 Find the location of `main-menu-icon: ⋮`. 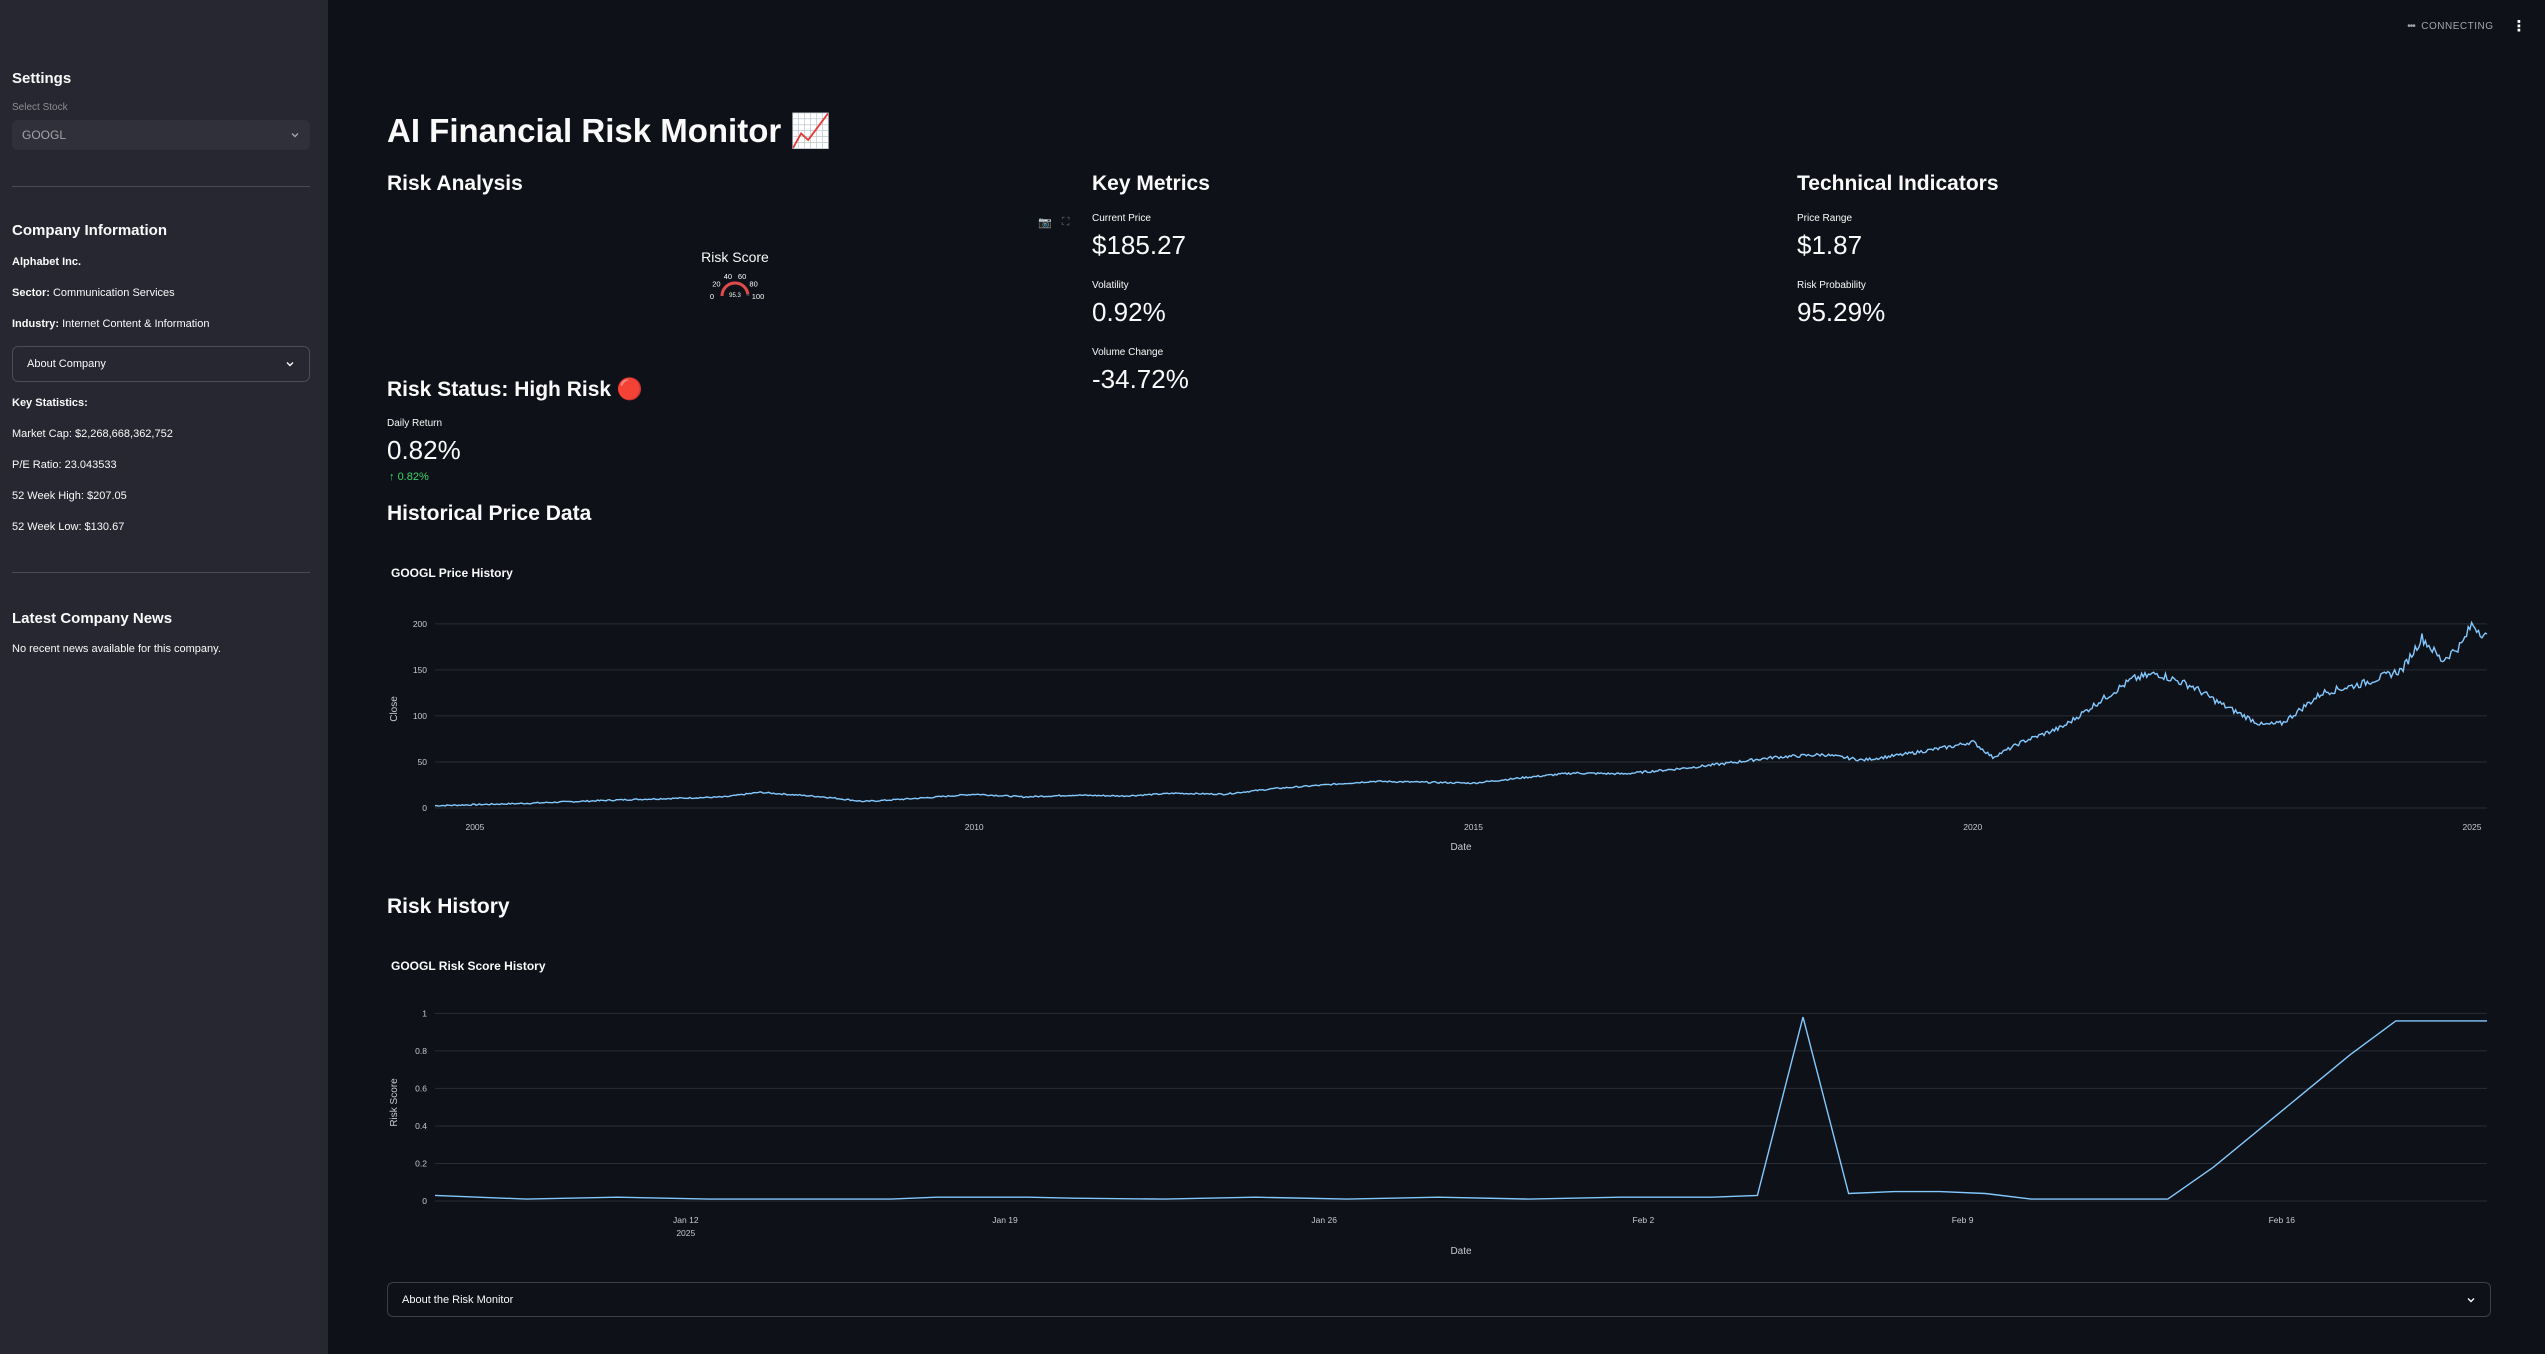

main-menu-icon: ⋮ is located at coordinates (2520, 26).